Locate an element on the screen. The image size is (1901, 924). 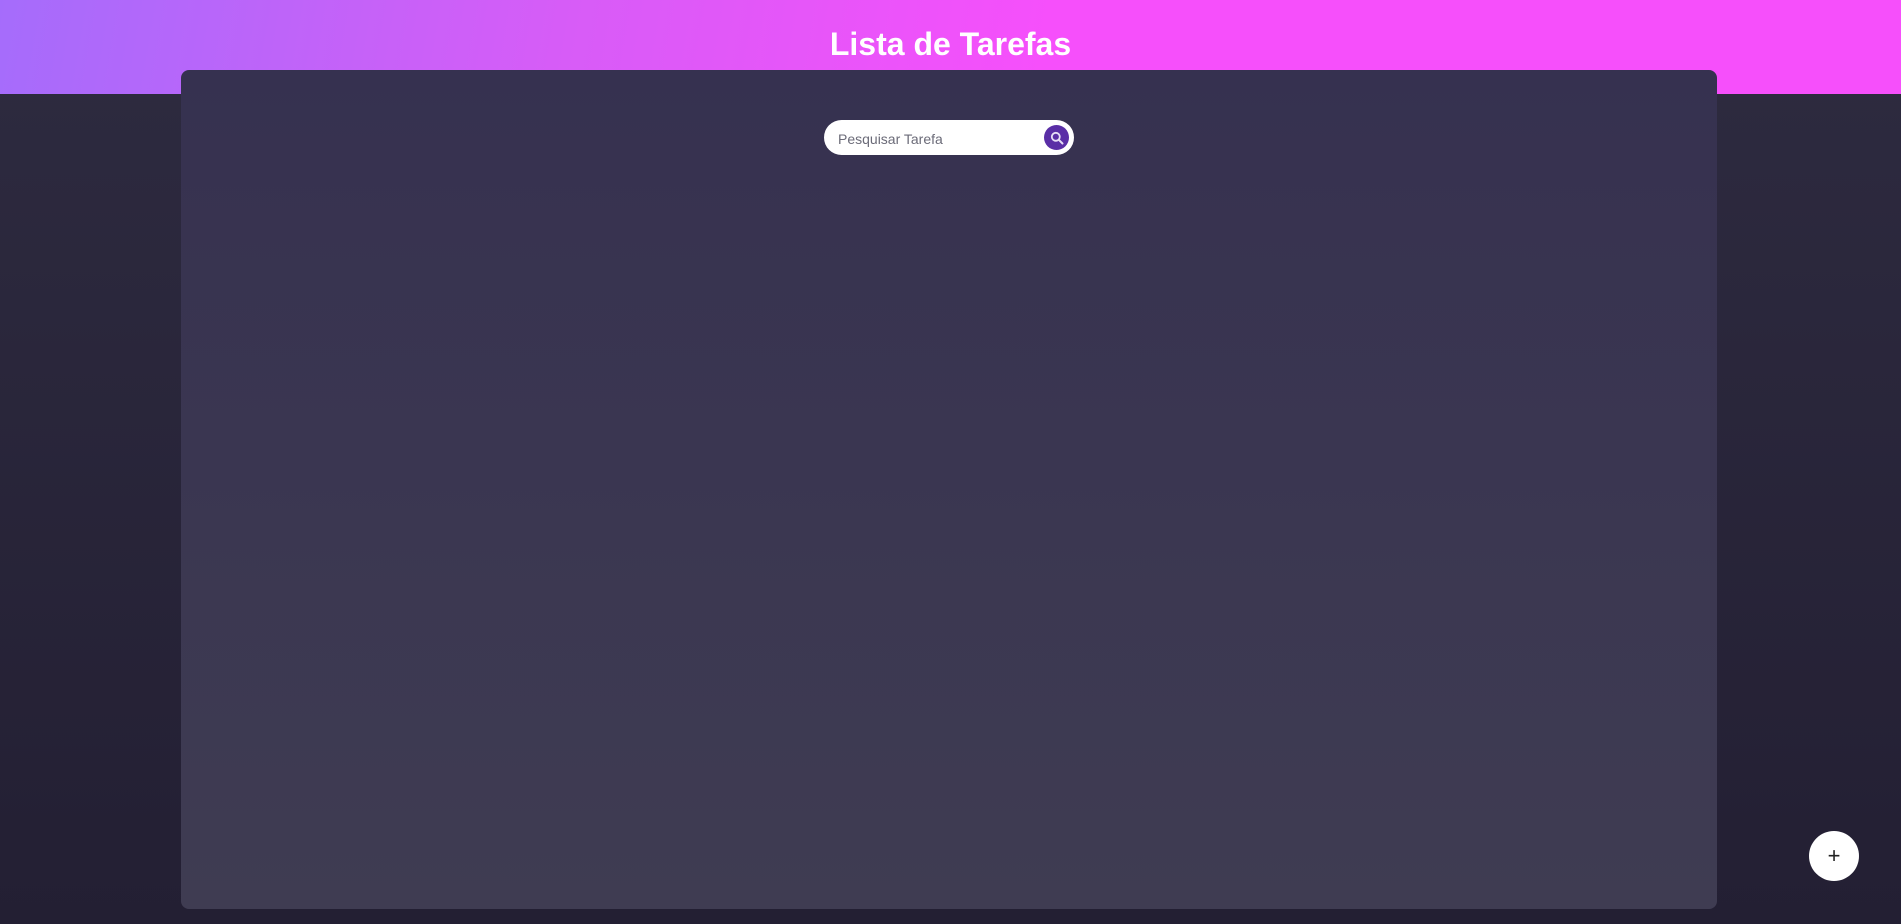
add-task-button: + is located at coordinates (1834, 856).